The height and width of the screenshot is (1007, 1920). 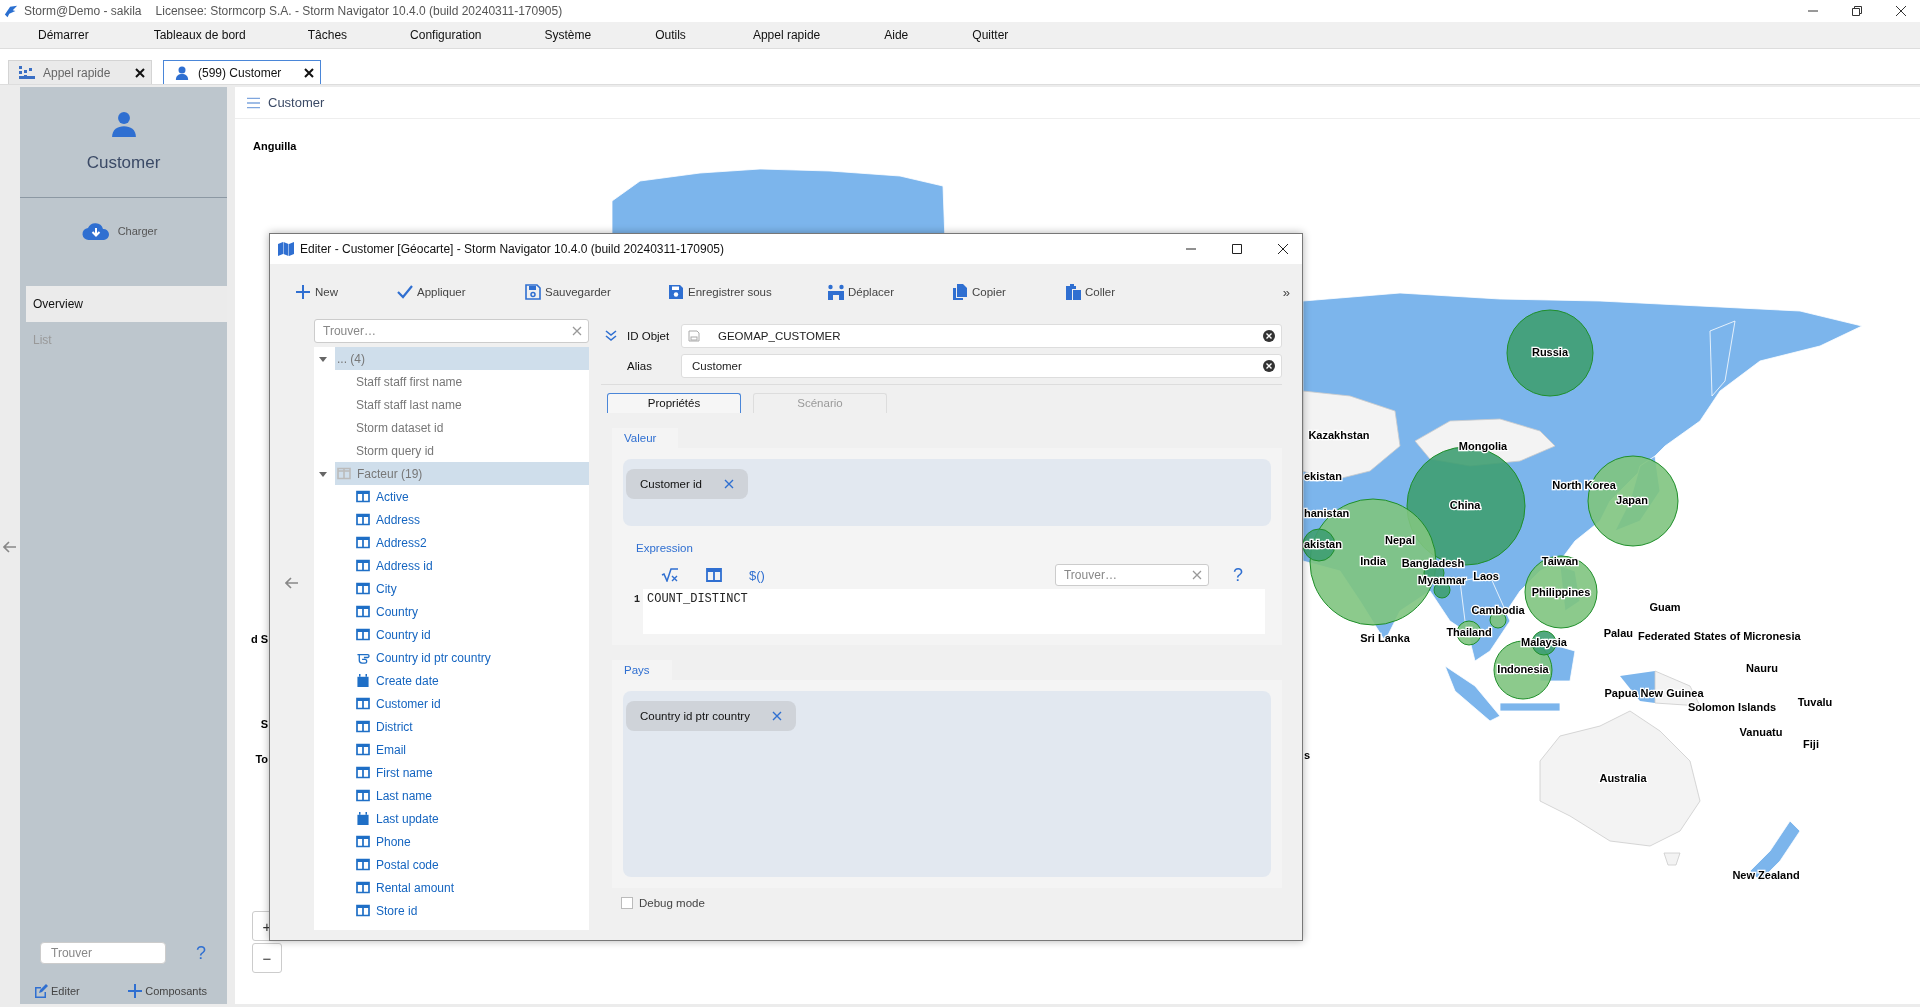 What do you see at coordinates (1286, 292) in the screenshot?
I see `more-button: »` at bounding box center [1286, 292].